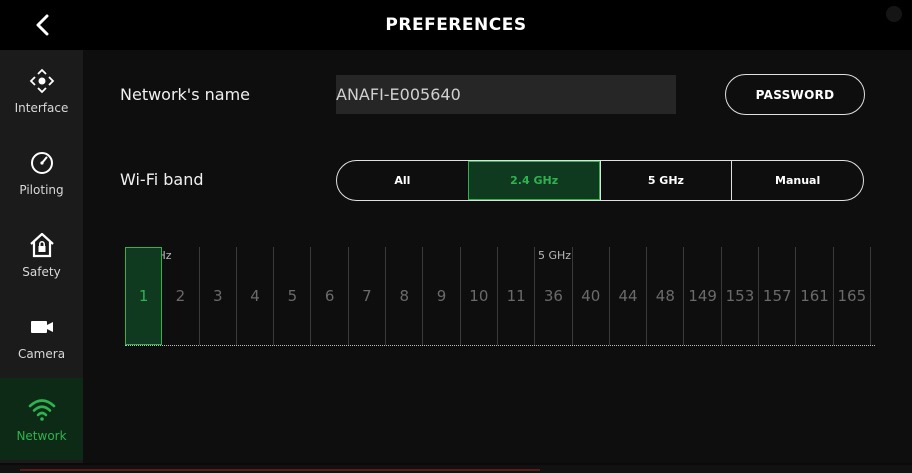 The width and height of the screenshot is (912, 473). I want to click on channel-4: 4, so click(256, 296).